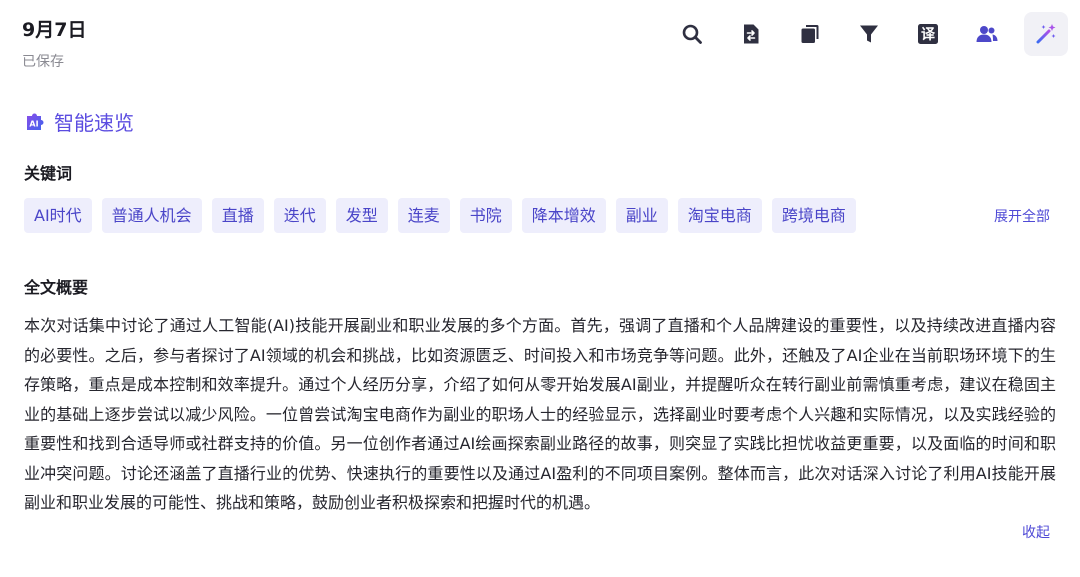 The height and width of the screenshot is (577, 1080). What do you see at coordinates (641, 215) in the screenshot?
I see `keyword-chip: 副业` at bounding box center [641, 215].